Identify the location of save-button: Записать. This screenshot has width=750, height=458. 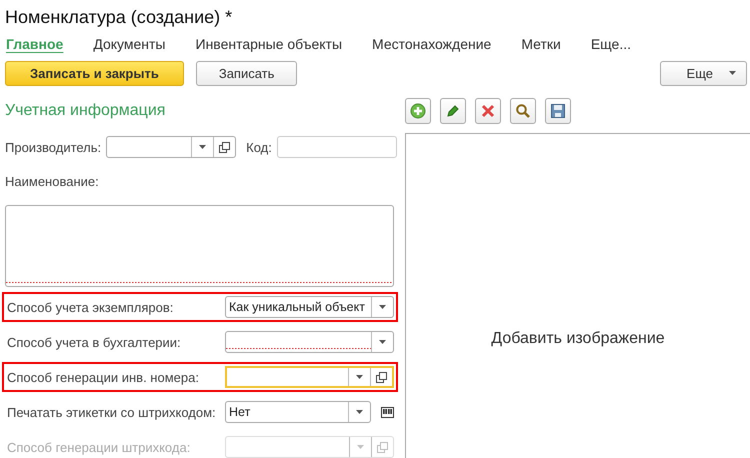
(247, 73).